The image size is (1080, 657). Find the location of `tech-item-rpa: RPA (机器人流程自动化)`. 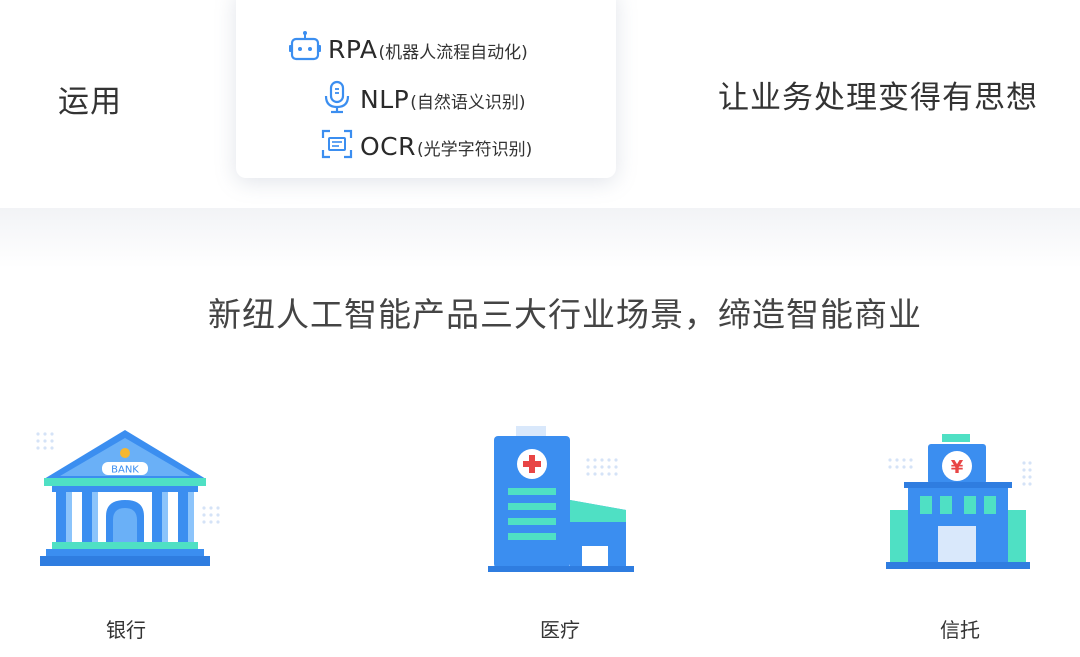

tech-item-rpa: RPA (机器人流程自动化) is located at coordinates (408, 47).